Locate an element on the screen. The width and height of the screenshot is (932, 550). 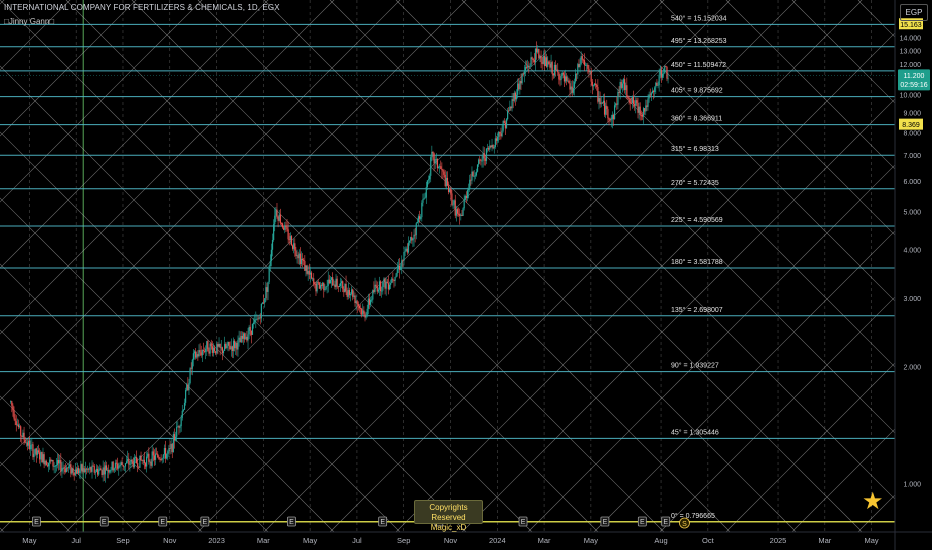
gann-diagonal-up is located at coordinates (68, 68).